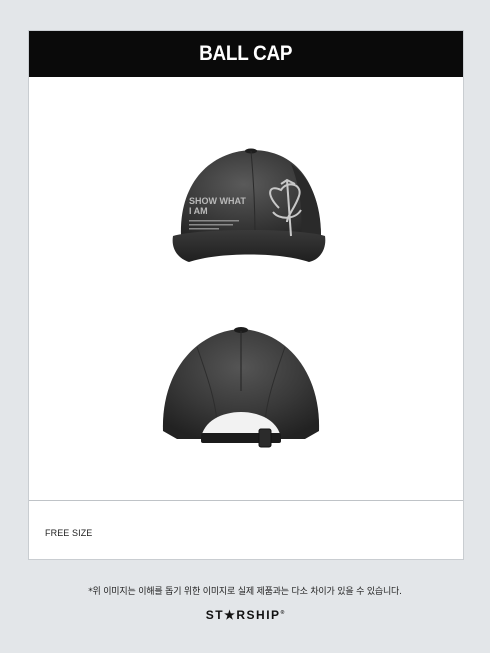  Describe the element at coordinates (217, 201) in the screenshot. I see `cap-print-line1: SHOW WHAT` at that location.